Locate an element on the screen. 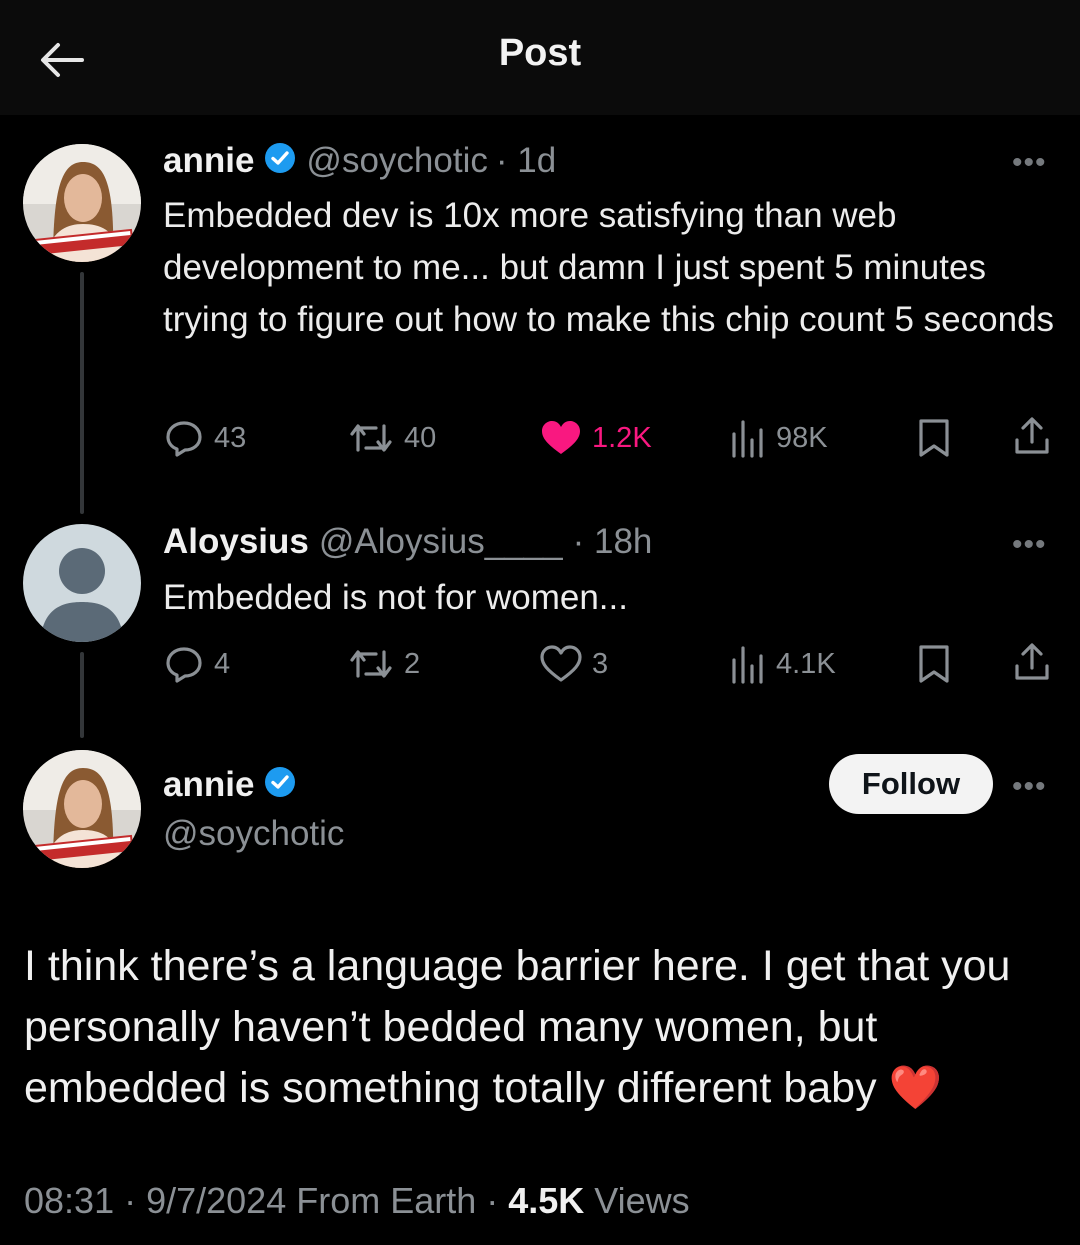 Image resolution: width=1080 pixels, height=1245 pixels. like-count: 3 is located at coordinates (600, 663).